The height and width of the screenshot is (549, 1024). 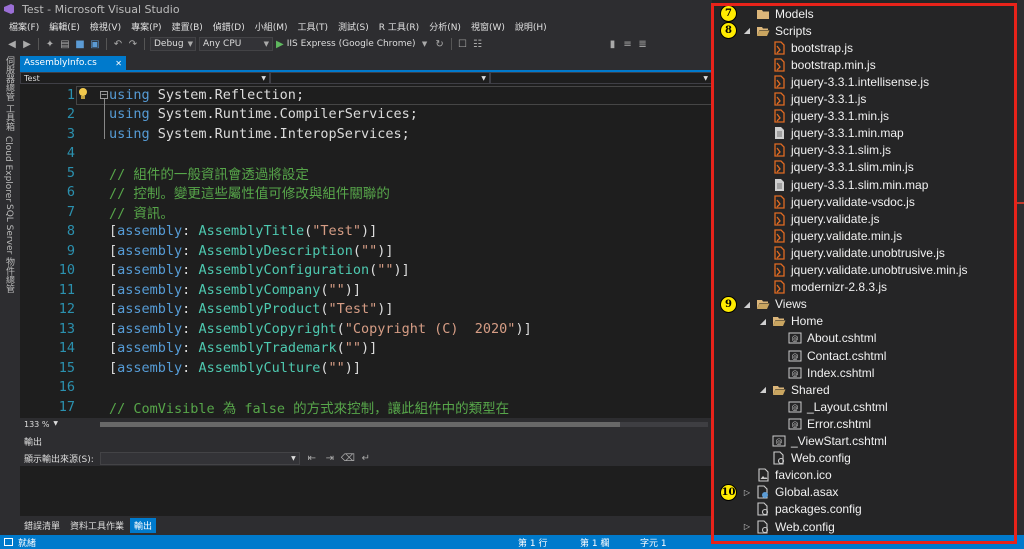 What do you see at coordinates (797, 492) in the screenshot?
I see `tree-item: Global.asax` at bounding box center [797, 492].